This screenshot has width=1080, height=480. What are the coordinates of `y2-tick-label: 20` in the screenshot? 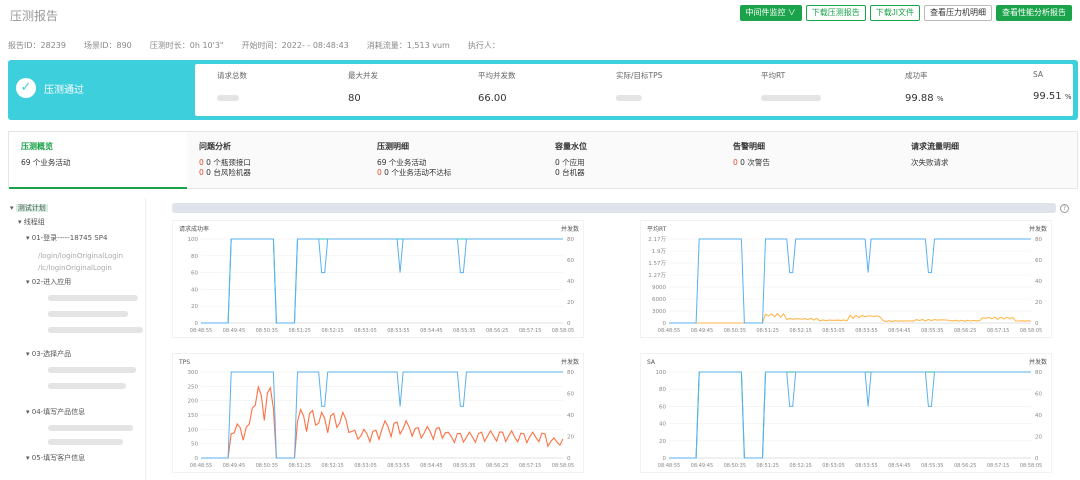 It's located at (570, 438).